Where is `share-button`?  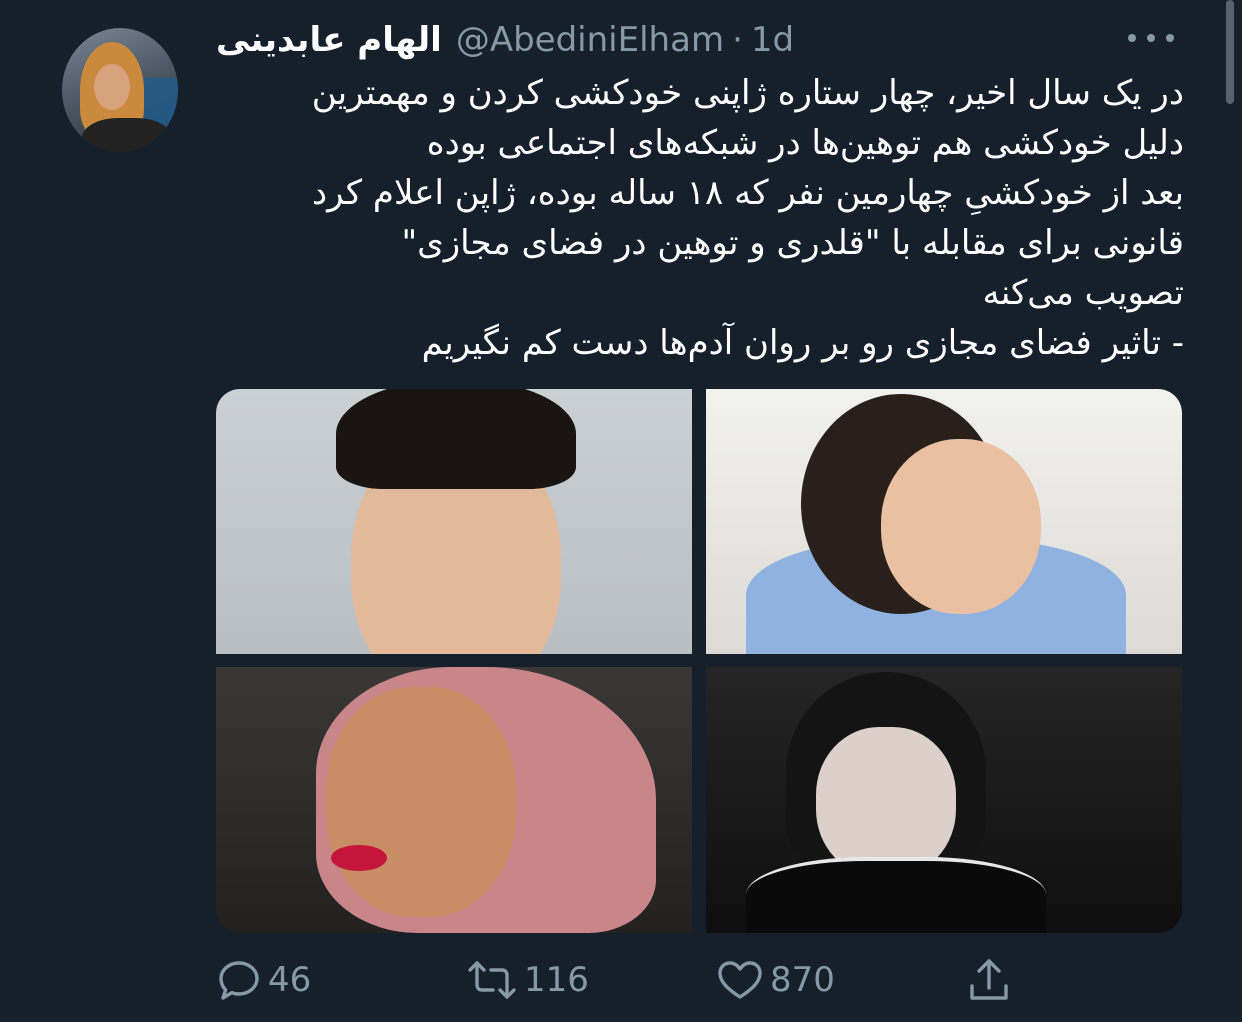
share-button is located at coordinates (989, 980).